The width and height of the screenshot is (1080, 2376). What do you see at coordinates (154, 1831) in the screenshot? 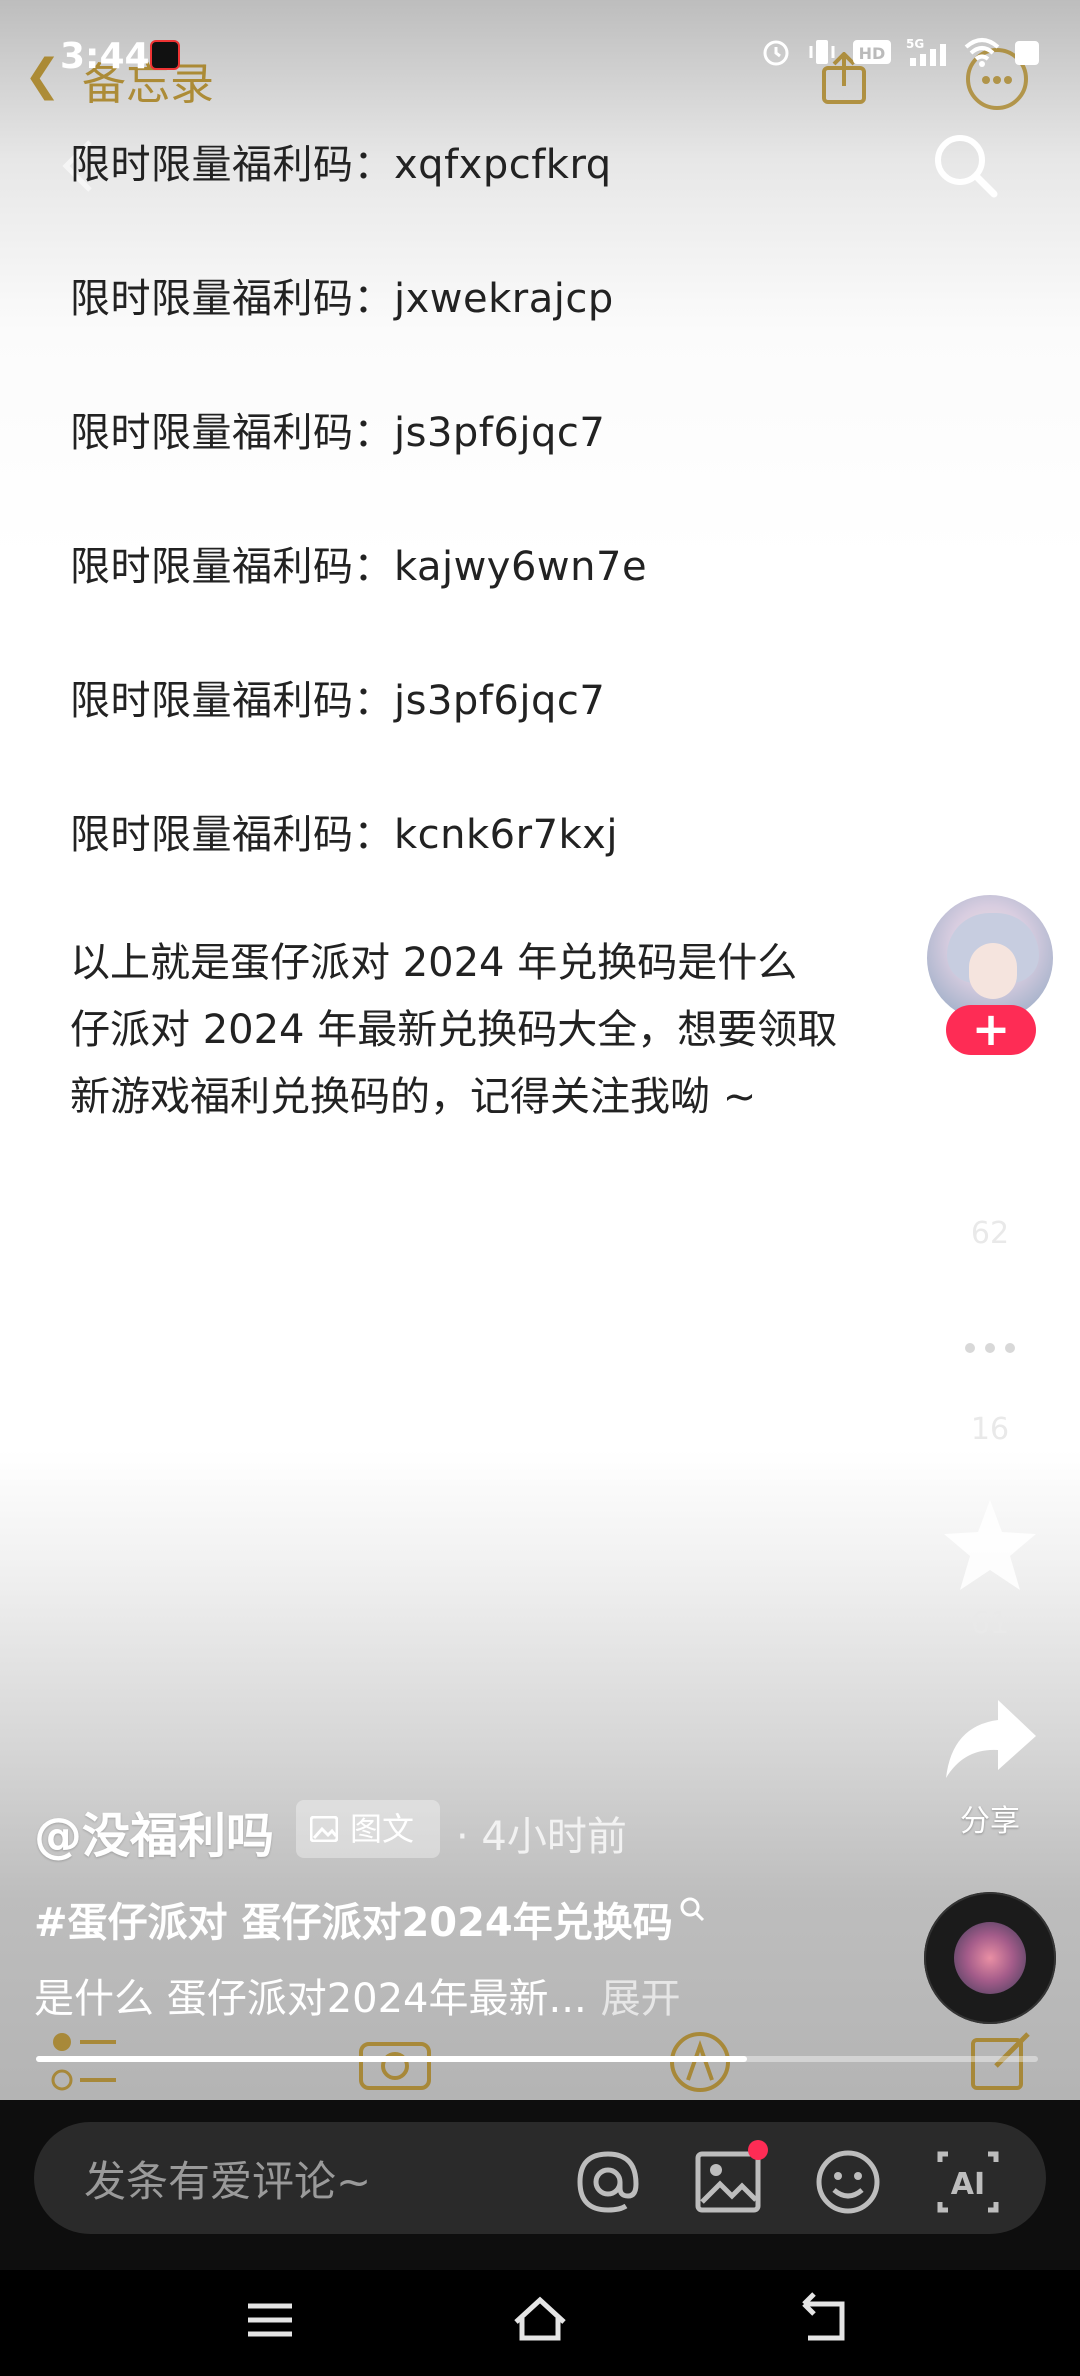
I see `author-name: @没福利吗` at bounding box center [154, 1831].